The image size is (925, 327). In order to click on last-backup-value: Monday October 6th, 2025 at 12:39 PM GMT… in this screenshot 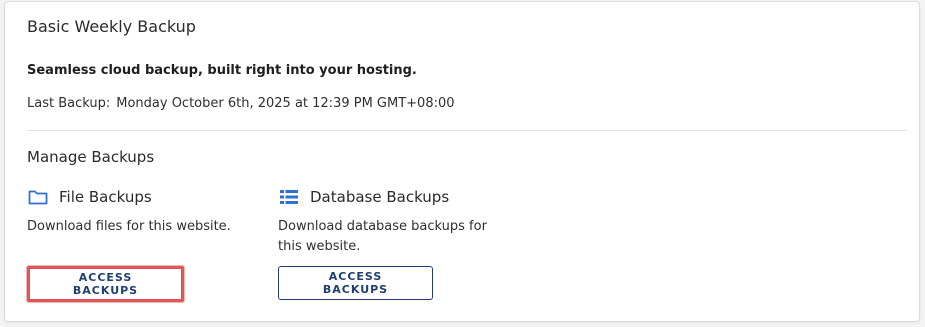, I will do `click(285, 103)`.